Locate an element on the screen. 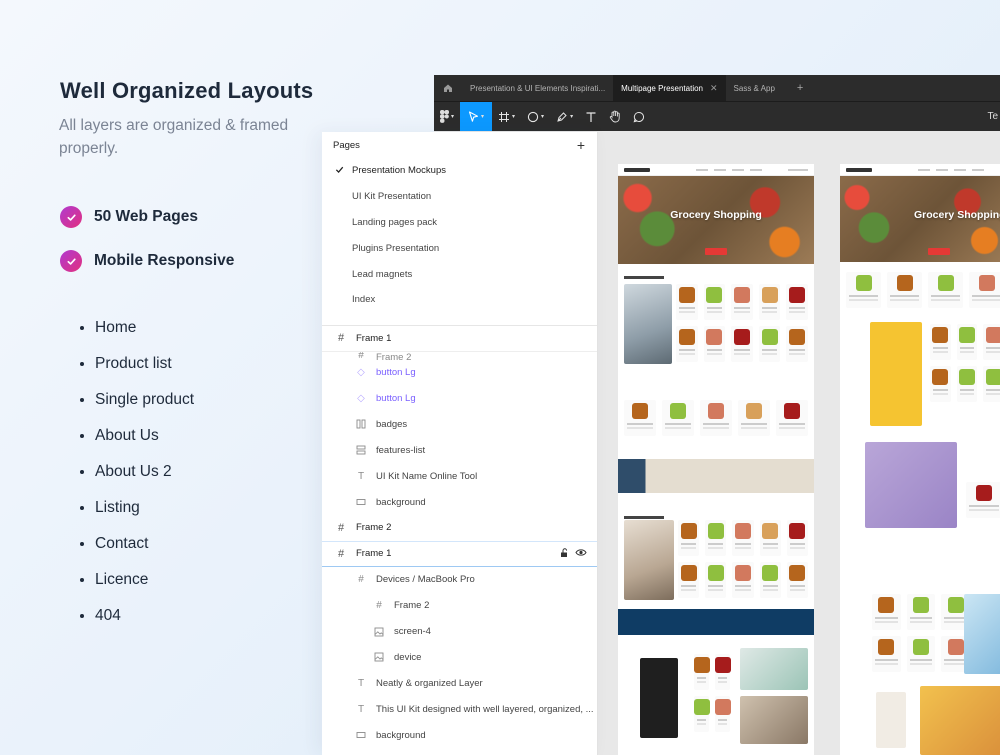 The width and height of the screenshot is (1000, 755). frame-tool-button: ▾ is located at coordinates (506, 117).